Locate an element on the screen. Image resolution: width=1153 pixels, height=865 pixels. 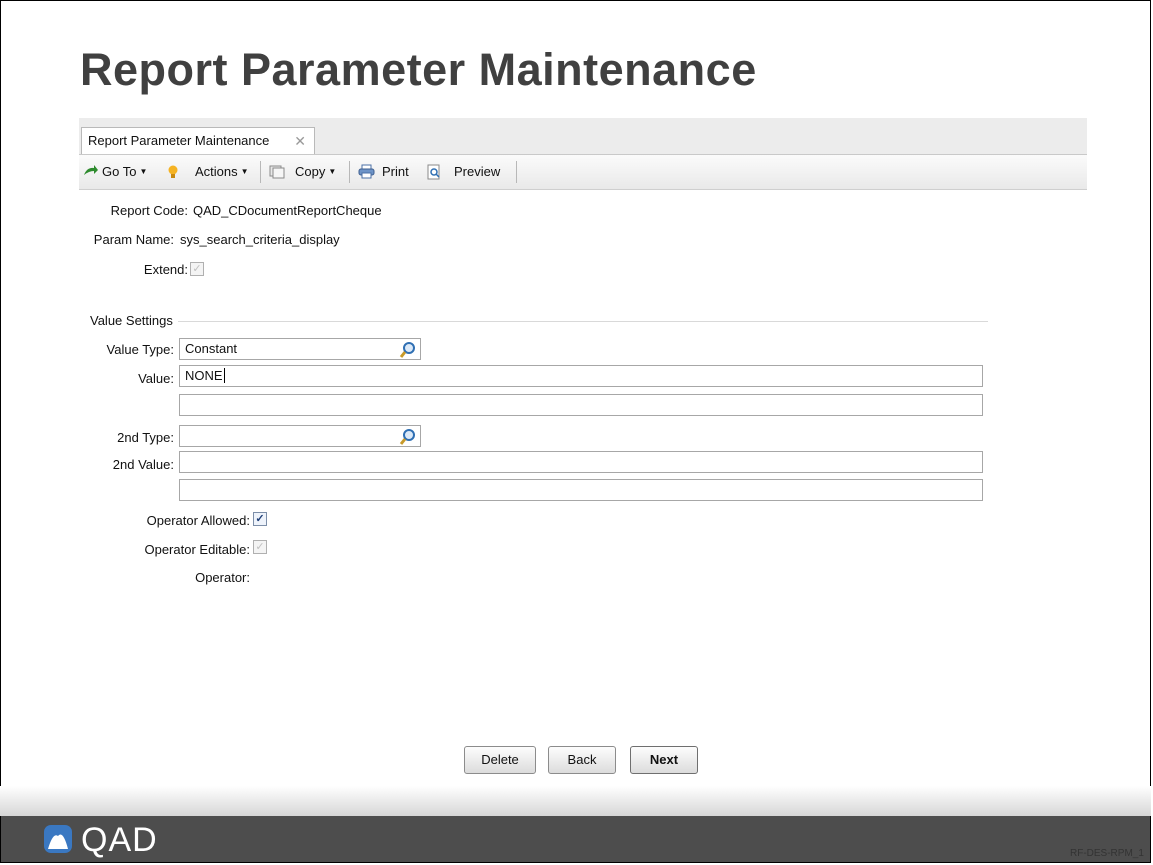
value-type-input: Constant is located at coordinates (300, 349).